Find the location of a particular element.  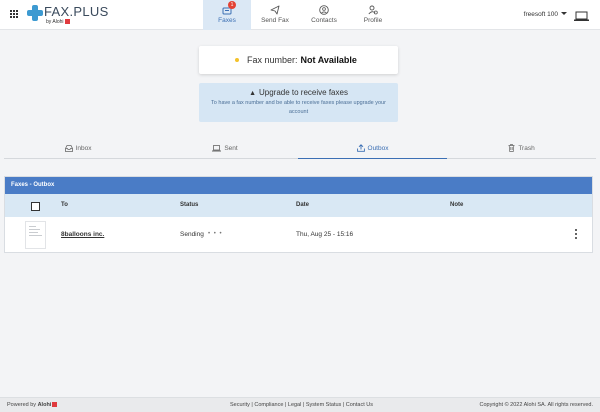

inbox-icon is located at coordinates (68, 148).